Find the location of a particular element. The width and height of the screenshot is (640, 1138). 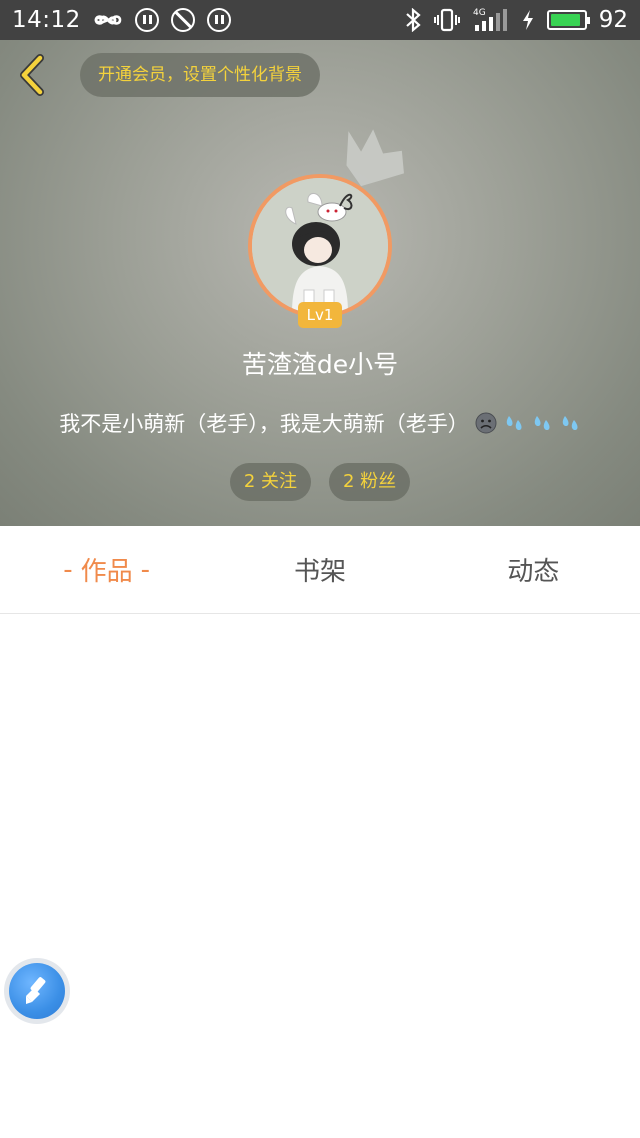

following-button: 2 关注 is located at coordinates (270, 482).